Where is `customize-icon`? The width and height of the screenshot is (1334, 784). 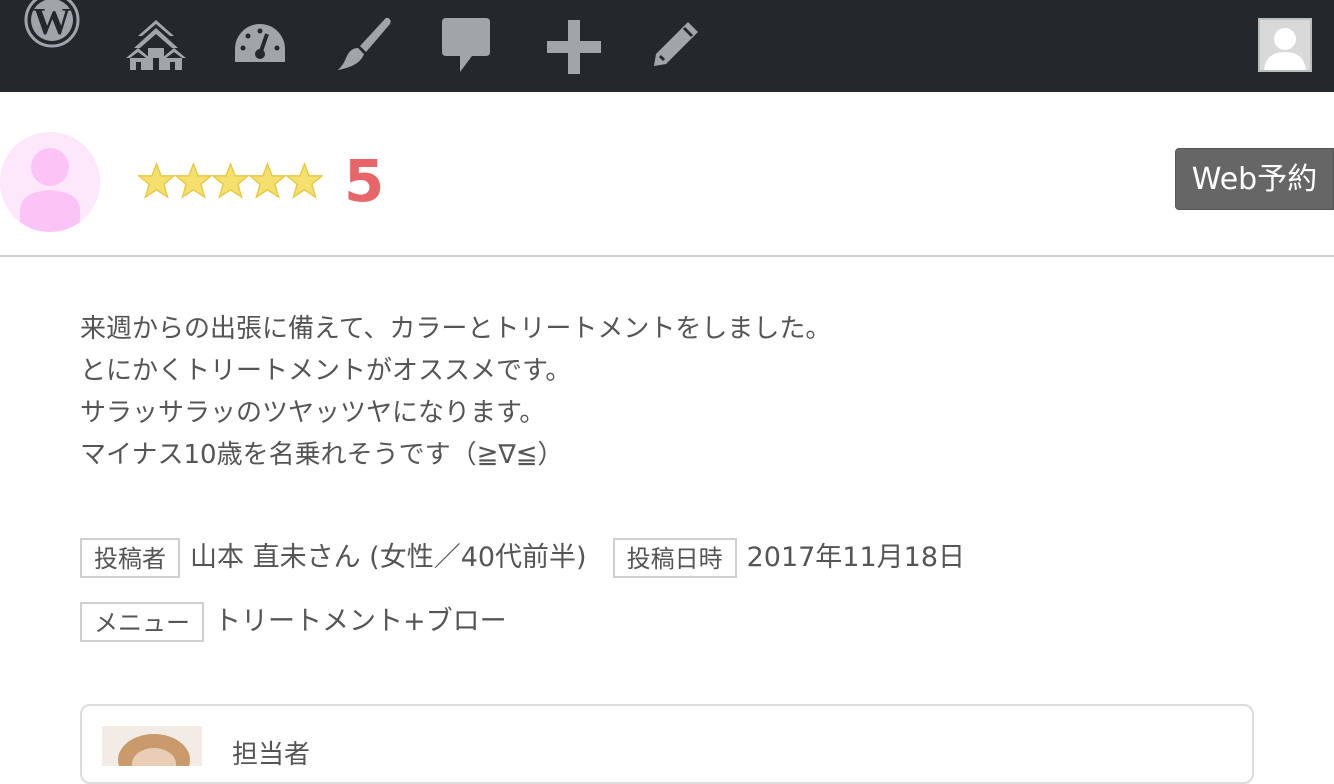
customize-icon is located at coordinates (365, 44).